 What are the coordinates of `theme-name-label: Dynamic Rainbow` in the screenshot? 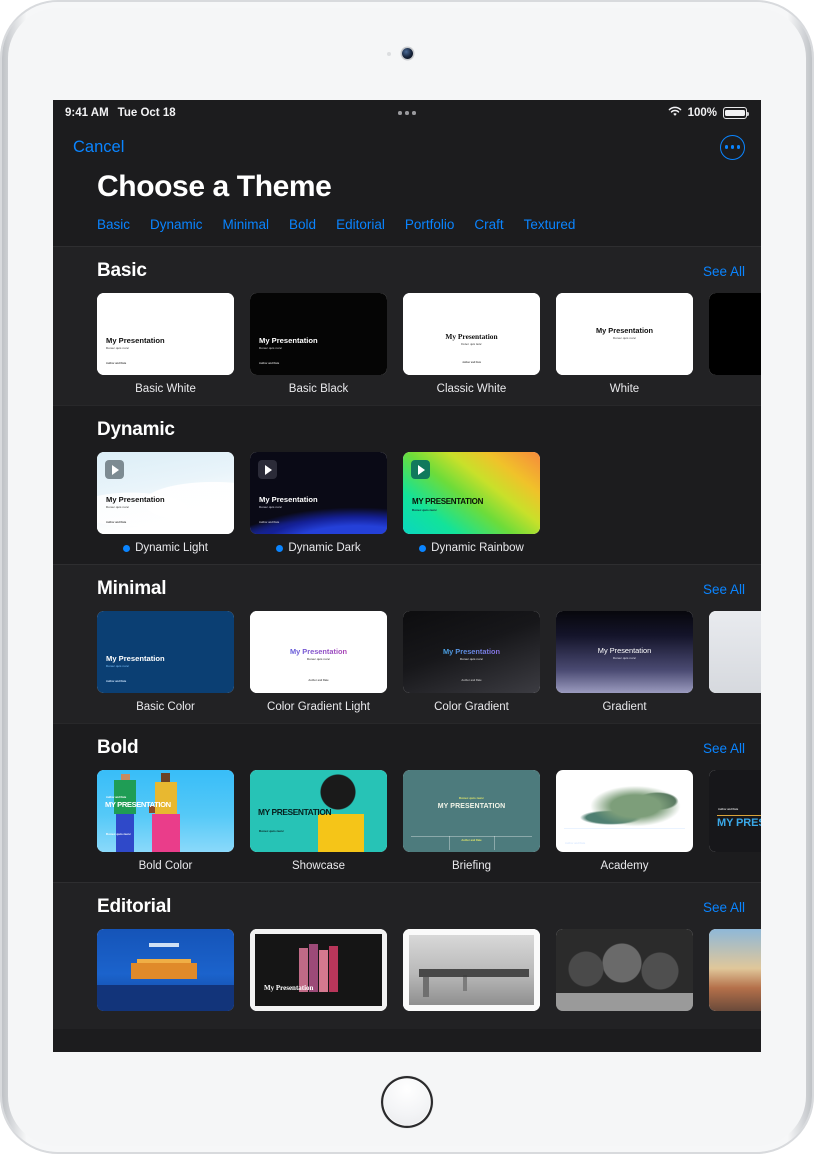 It's located at (477, 548).